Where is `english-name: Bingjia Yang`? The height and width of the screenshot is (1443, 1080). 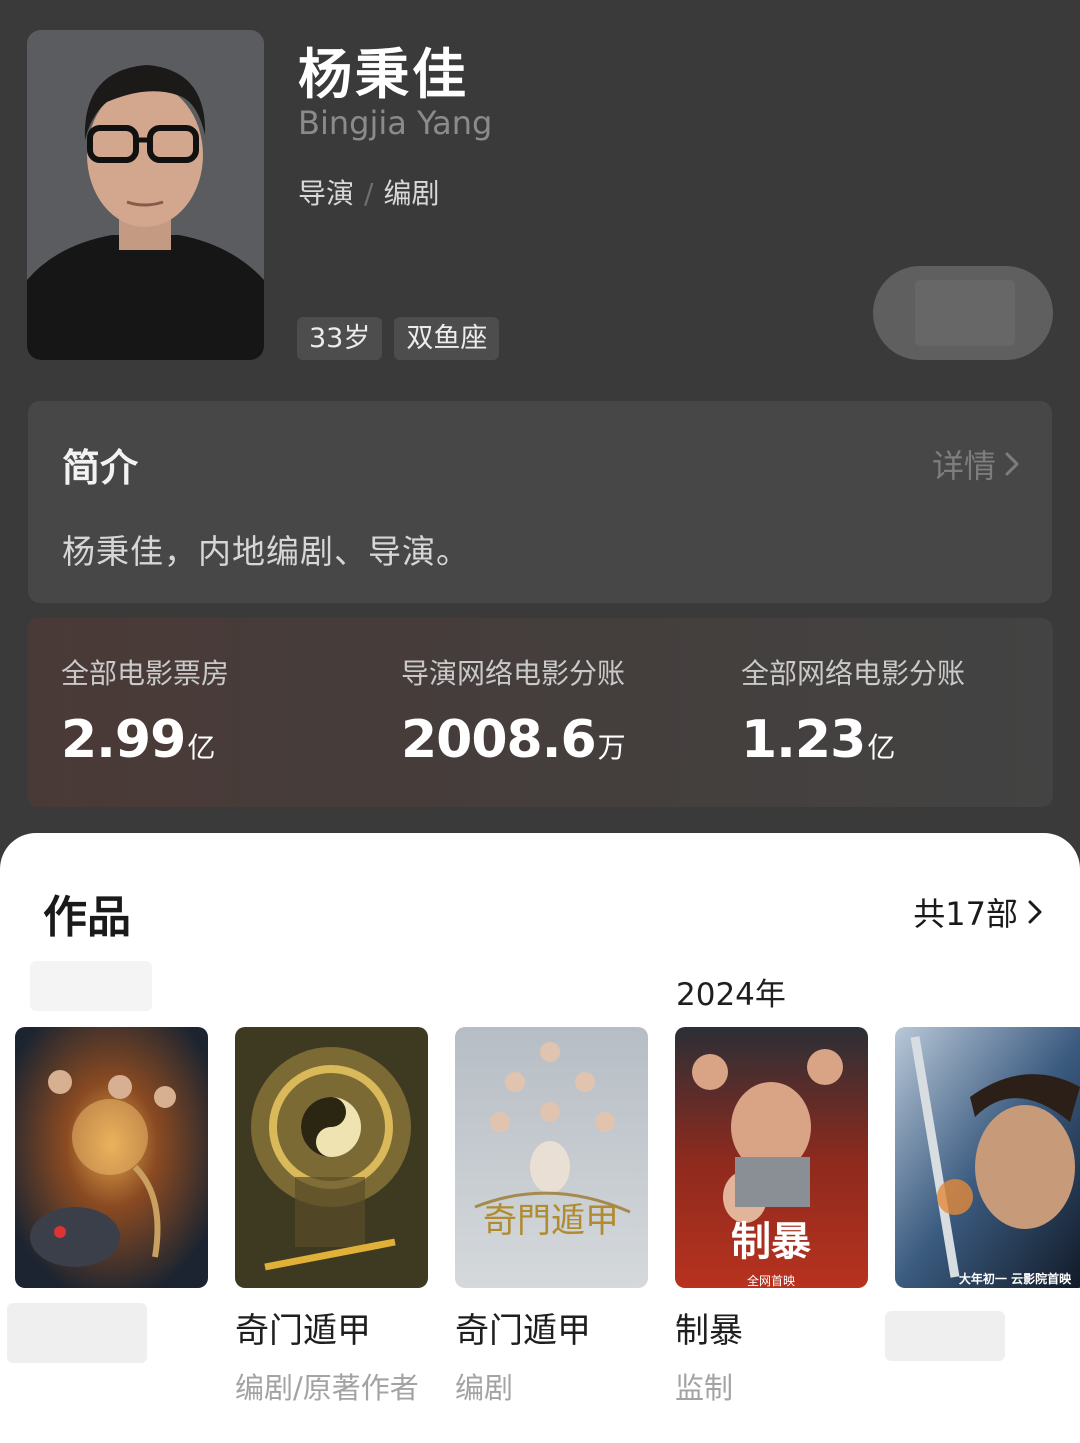
english-name: Bingjia Yang is located at coordinates (395, 123).